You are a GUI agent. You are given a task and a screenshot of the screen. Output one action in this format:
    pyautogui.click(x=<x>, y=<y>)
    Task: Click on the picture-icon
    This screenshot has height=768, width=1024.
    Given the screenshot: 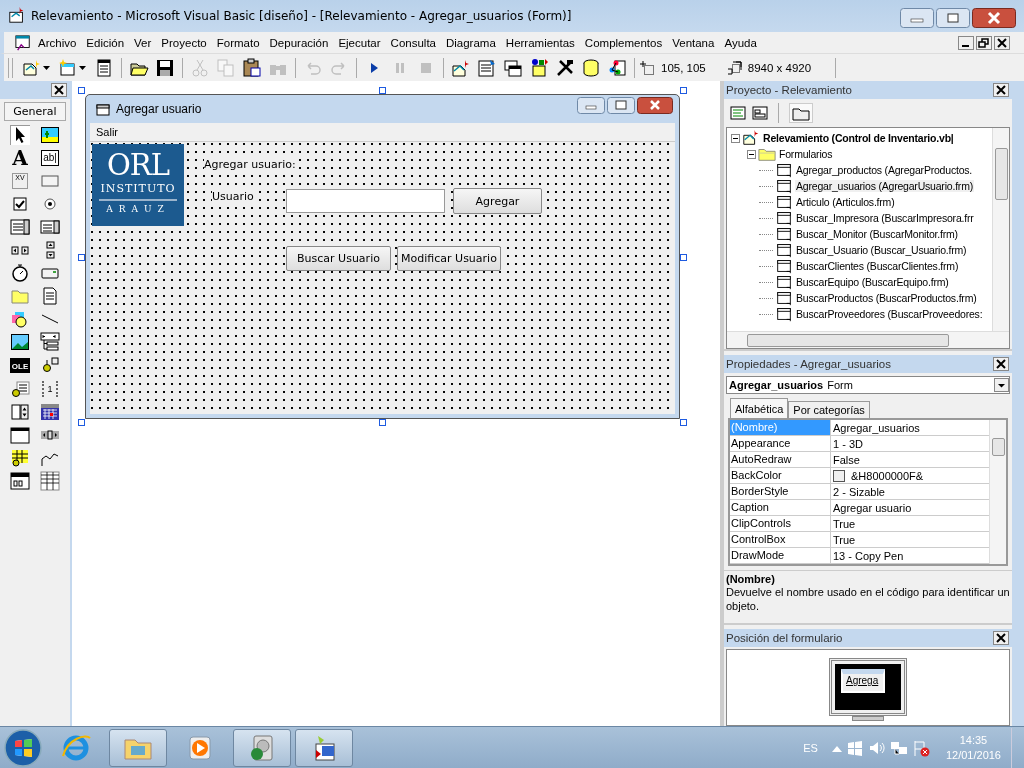 What is the action you would take?
    pyautogui.click(x=50, y=134)
    